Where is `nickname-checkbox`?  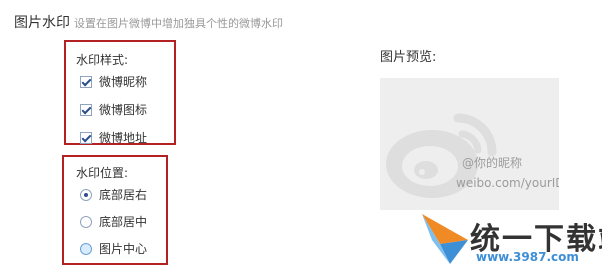
nickname-checkbox is located at coordinates (86, 81).